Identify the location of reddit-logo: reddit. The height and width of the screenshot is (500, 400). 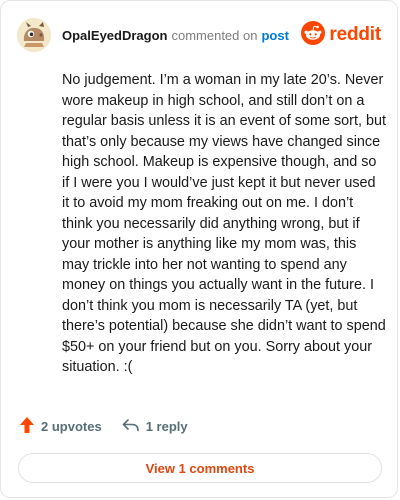
(341, 35).